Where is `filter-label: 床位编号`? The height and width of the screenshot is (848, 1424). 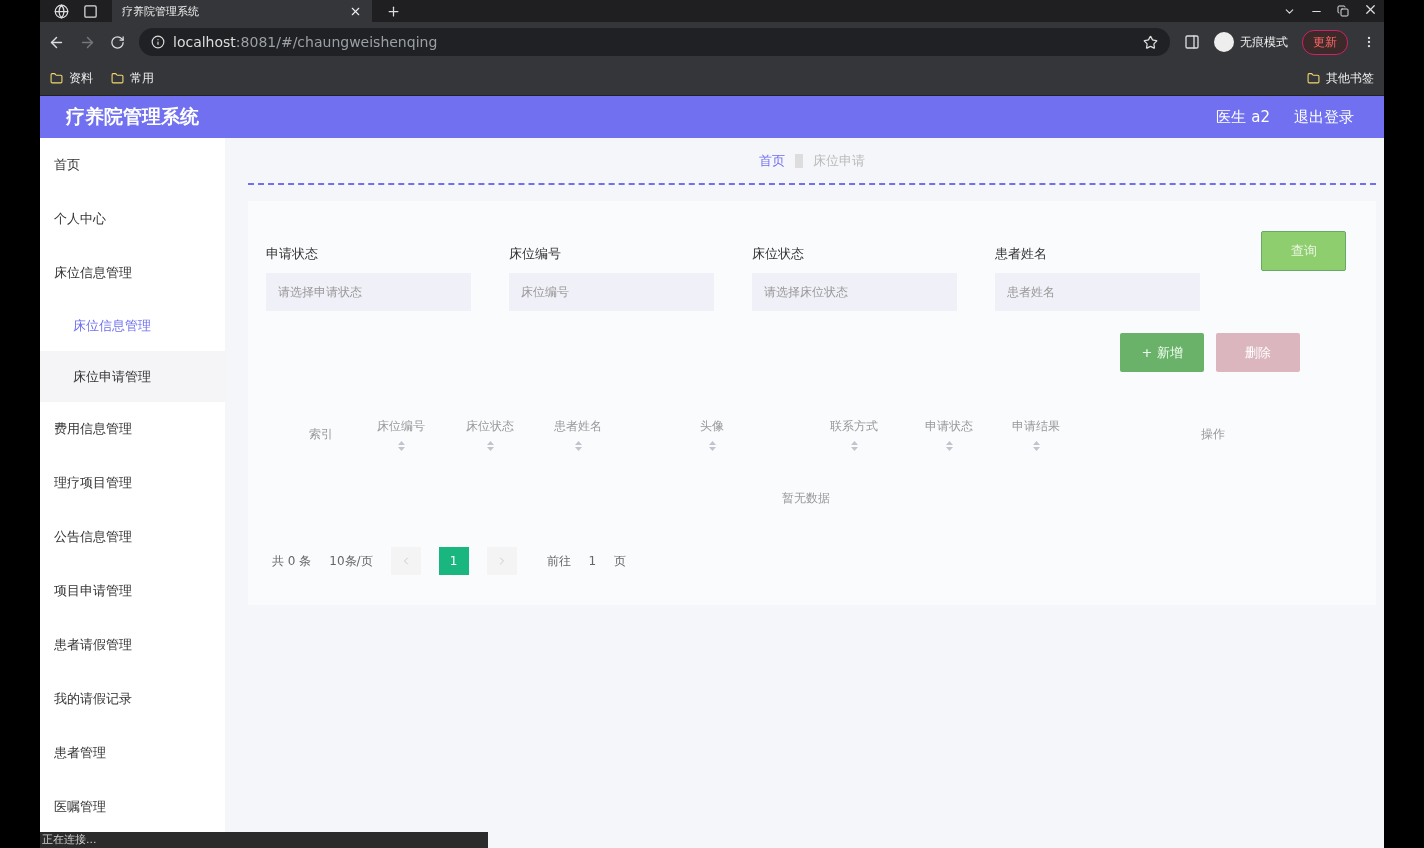 filter-label: 床位编号 is located at coordinates (535, 254).